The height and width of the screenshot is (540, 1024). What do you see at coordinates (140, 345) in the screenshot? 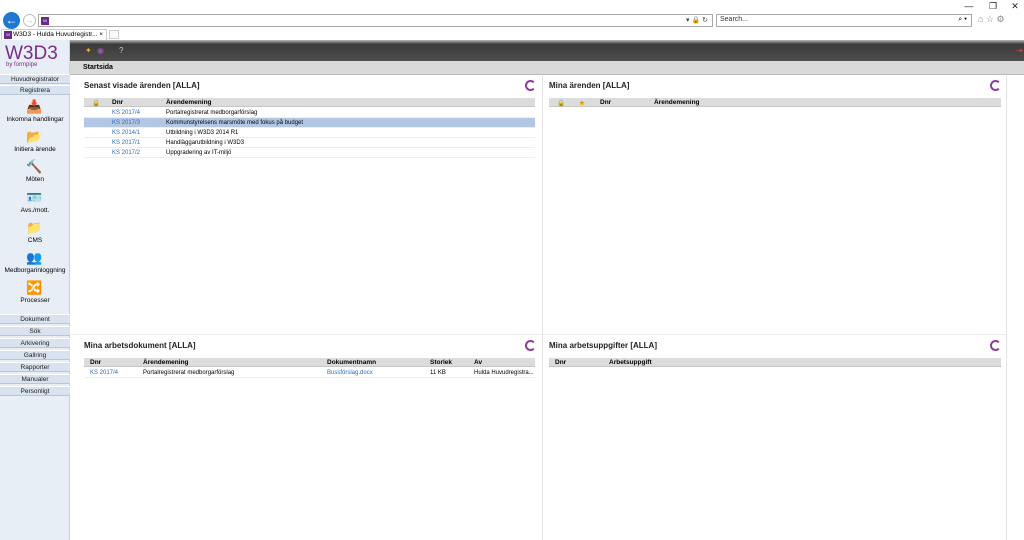
I see `panel-title: Mina arbetsdokument [ALLA]` at bounding box center [140, 345].